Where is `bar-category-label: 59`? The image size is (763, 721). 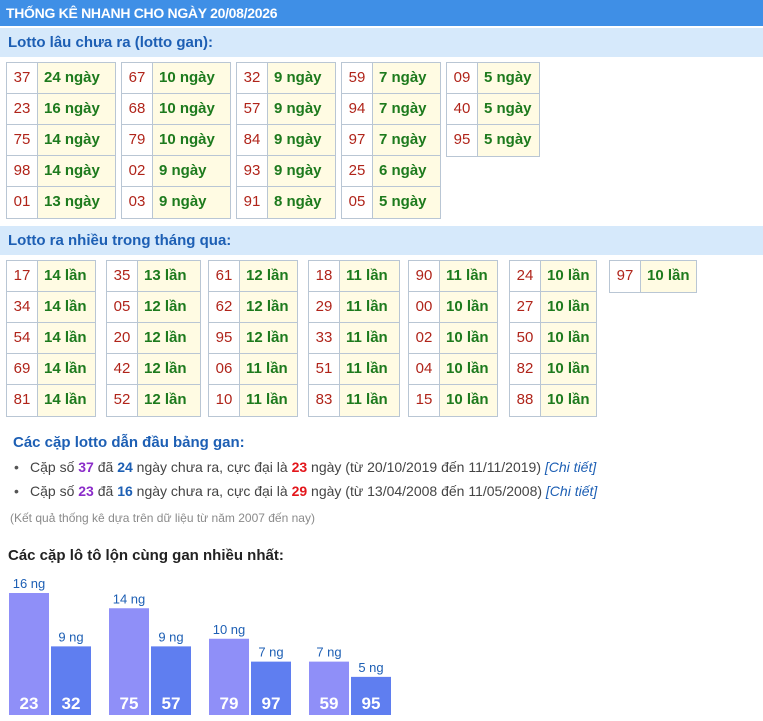
bar-category-label: 59 is located at coordinates (329, 703).